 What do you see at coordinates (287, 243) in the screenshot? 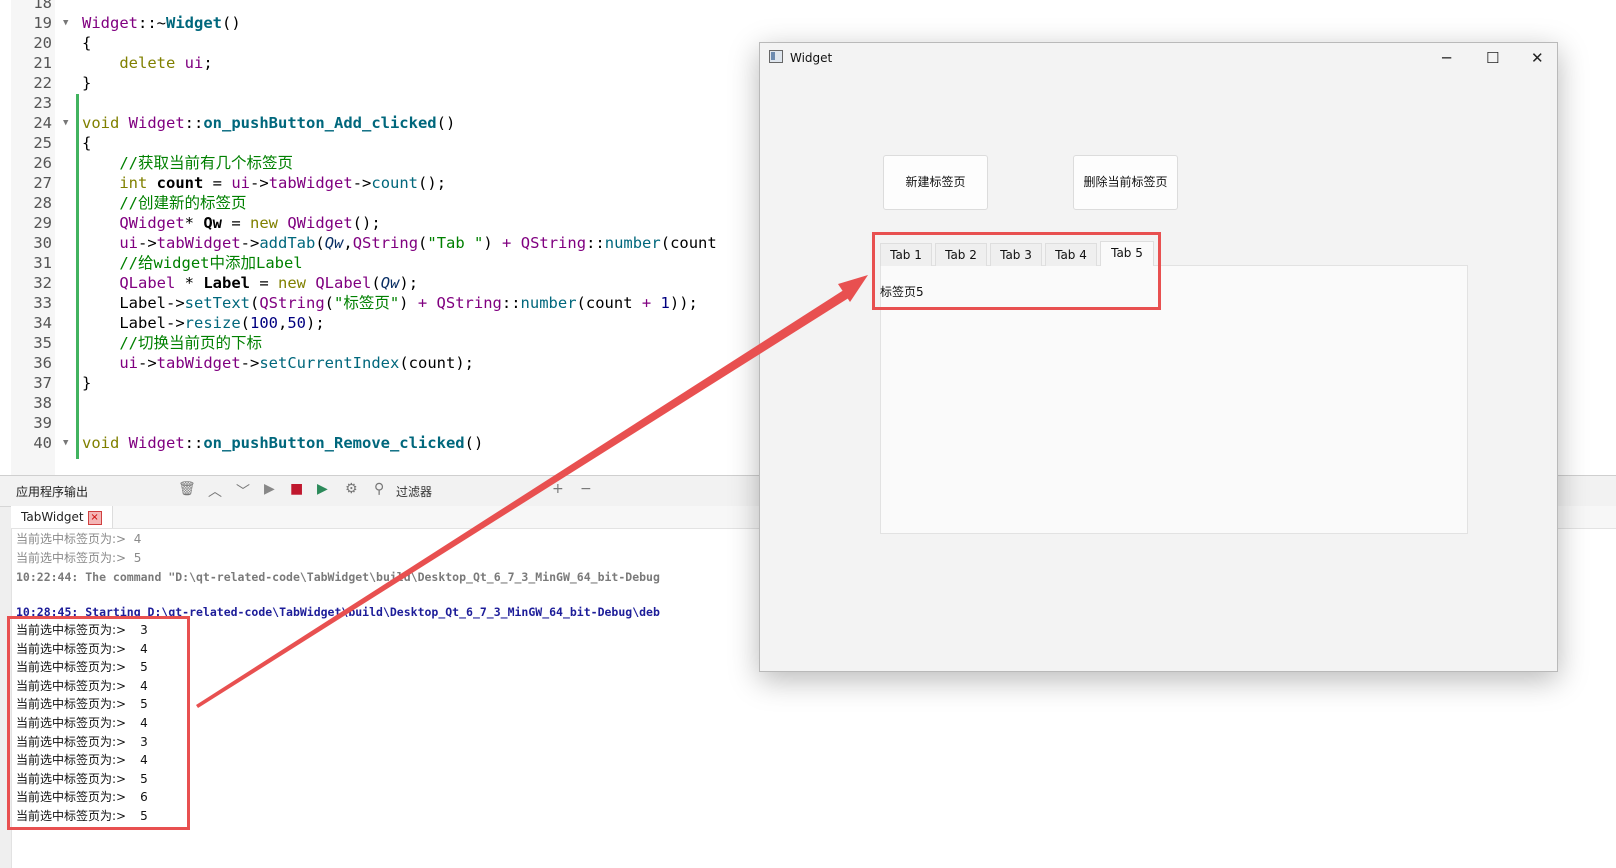
I see `code-token: addTab` at bounding box center [287, 243].